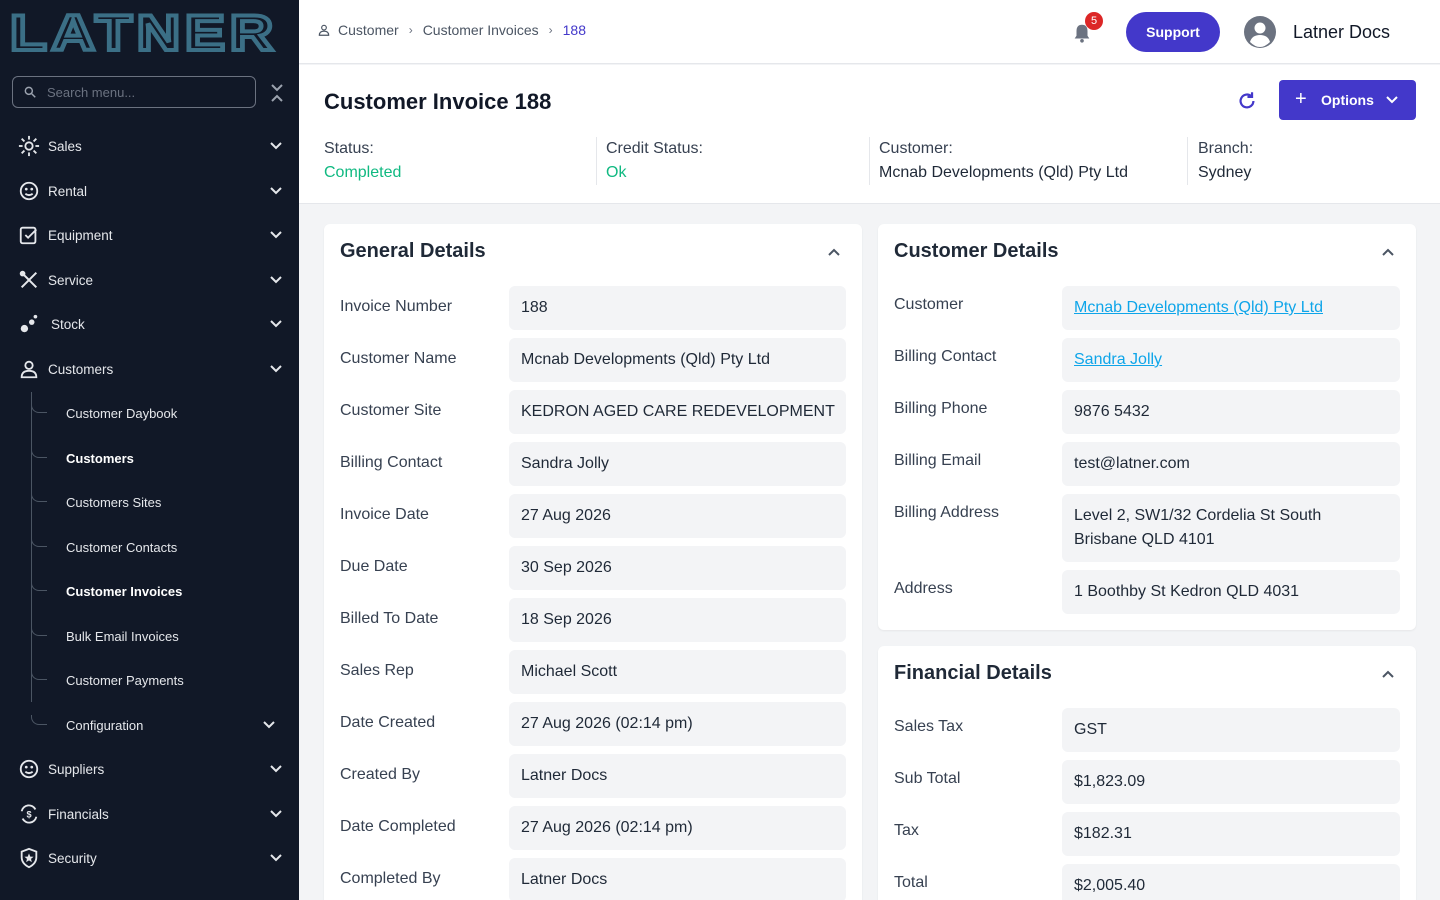 This screenshot has height=900, width=1440. What do you see at coordinates (80, 235) in the screenshot?
I see `sidebar-item-label: Equipment` at bounding box center [80, 235].